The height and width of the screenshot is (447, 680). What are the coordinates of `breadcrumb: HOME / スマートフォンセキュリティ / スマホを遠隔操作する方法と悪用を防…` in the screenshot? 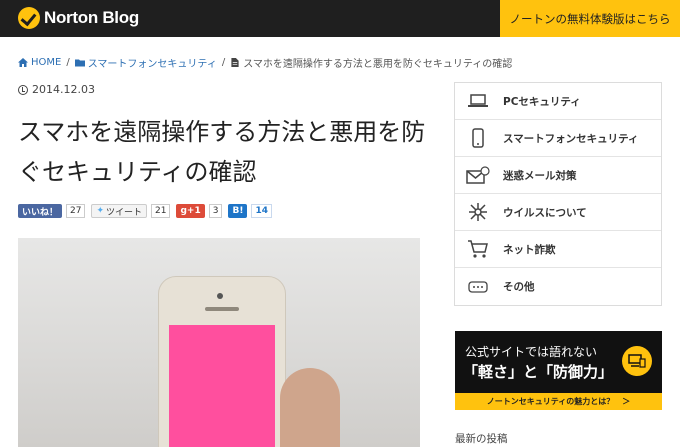 It's located at (265, 62).